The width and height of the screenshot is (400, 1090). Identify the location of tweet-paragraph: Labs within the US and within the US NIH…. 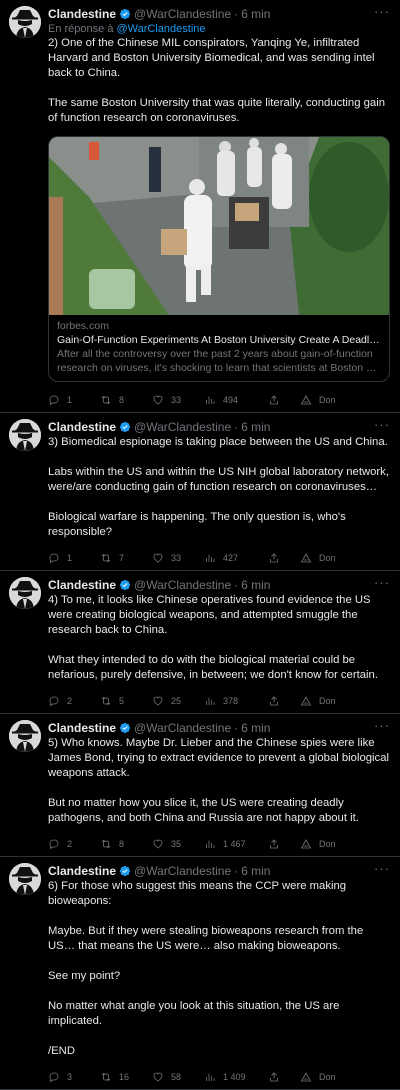
(218, 479).